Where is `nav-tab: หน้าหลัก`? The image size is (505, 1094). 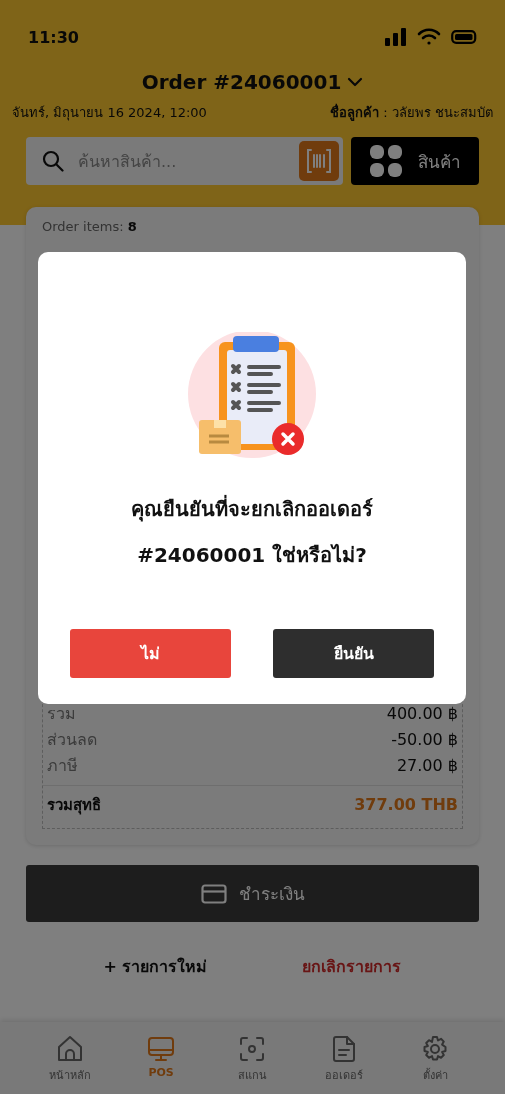
nav-tab: หน้าหลัก is located at coordinates (69, 1058).